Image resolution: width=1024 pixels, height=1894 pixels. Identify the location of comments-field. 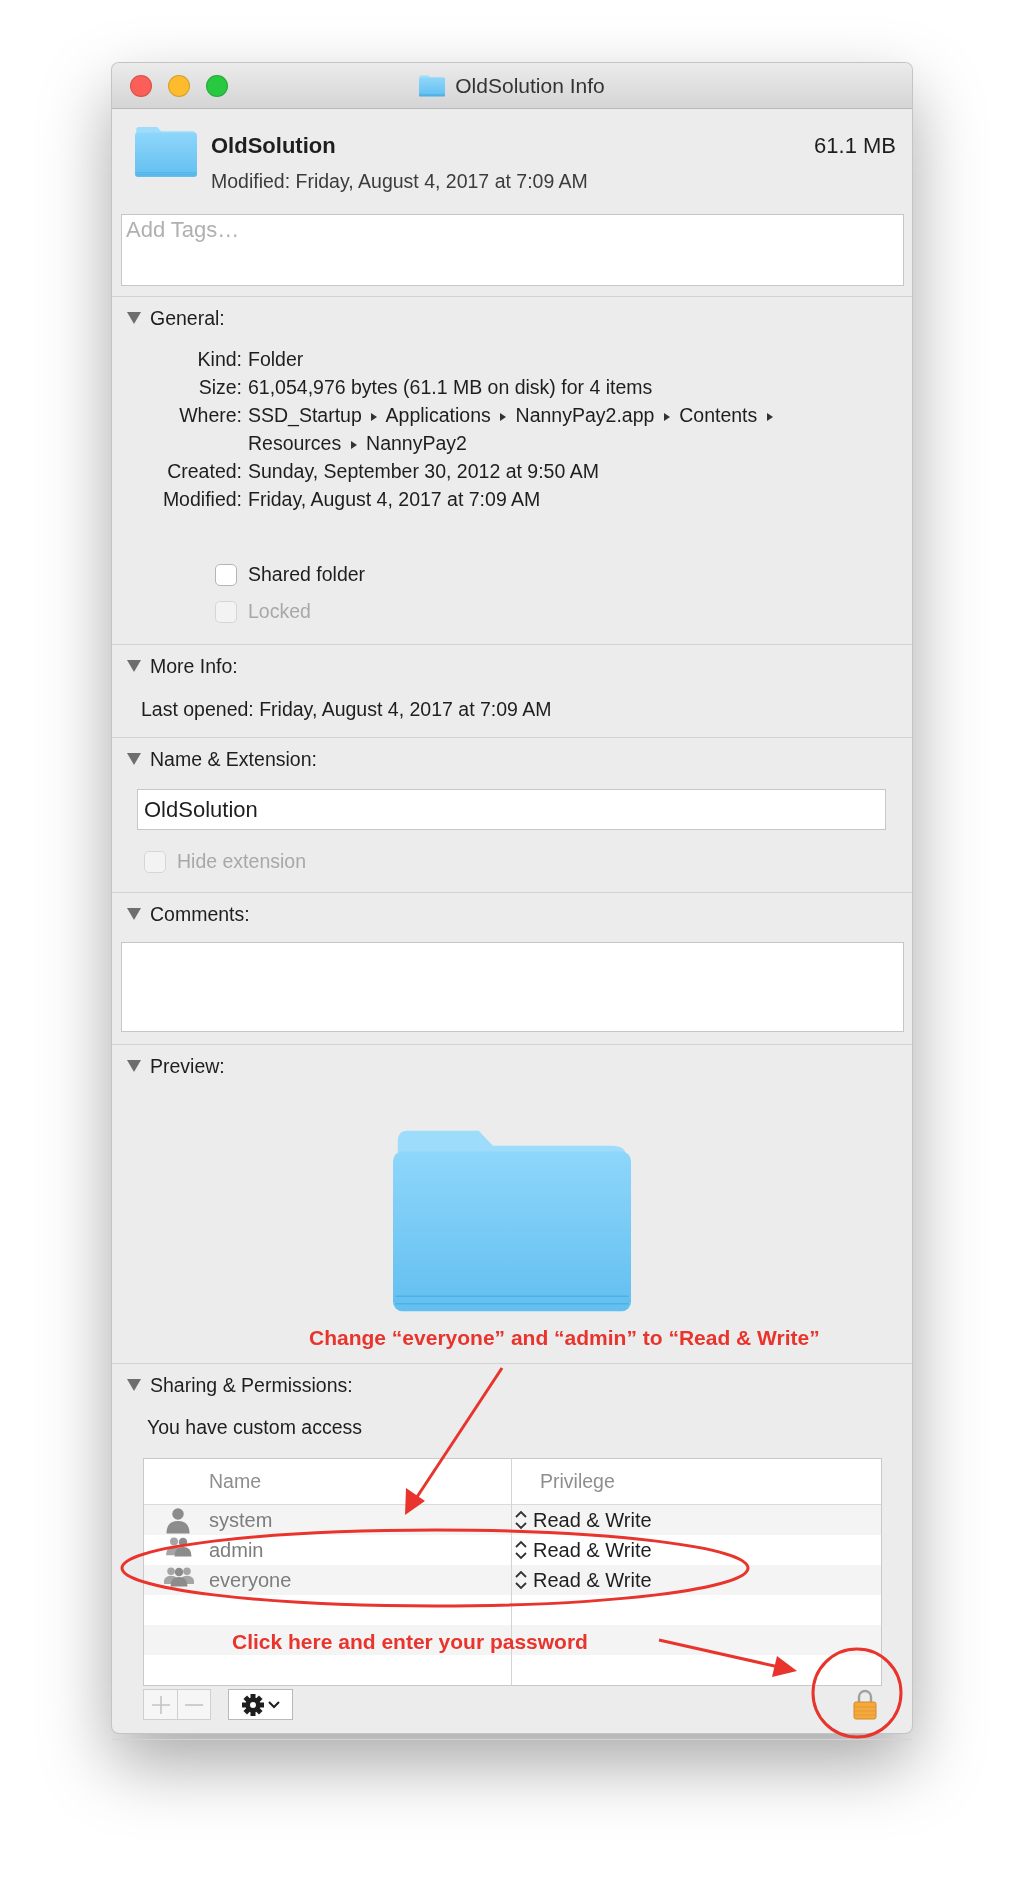
(512, 987).